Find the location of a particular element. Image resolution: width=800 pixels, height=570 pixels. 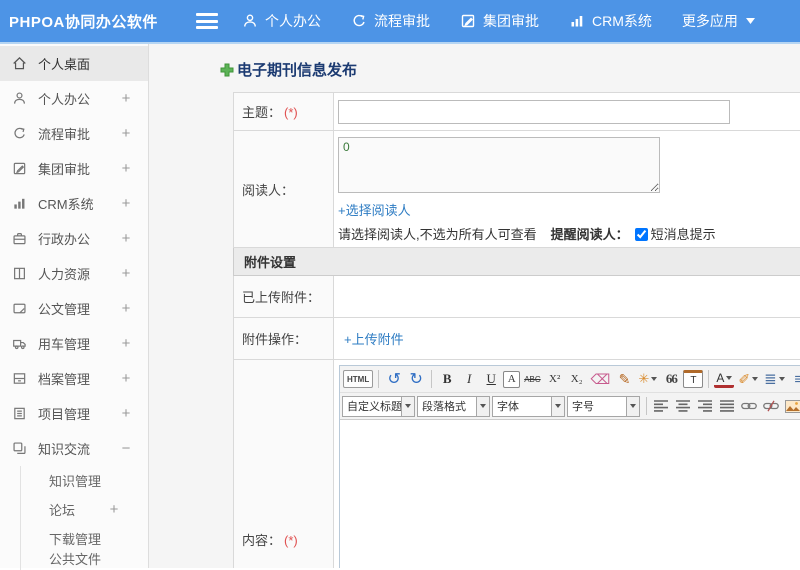

remind-readers-label: 提醒阅读人： is located at coordinates (589, 234).